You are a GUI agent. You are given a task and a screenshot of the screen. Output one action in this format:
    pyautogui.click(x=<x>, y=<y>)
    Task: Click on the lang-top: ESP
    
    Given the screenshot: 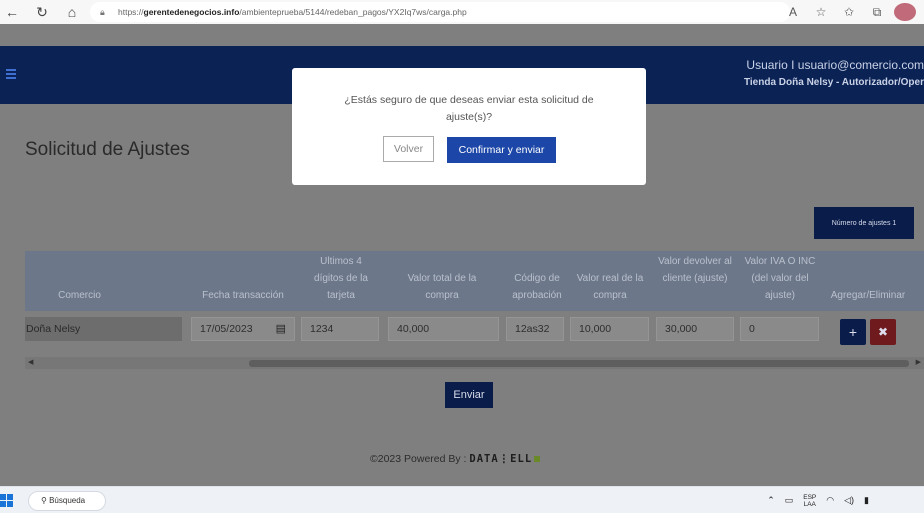 What is the action you would take?
    pyautogui.click(x=810, y=497)
    